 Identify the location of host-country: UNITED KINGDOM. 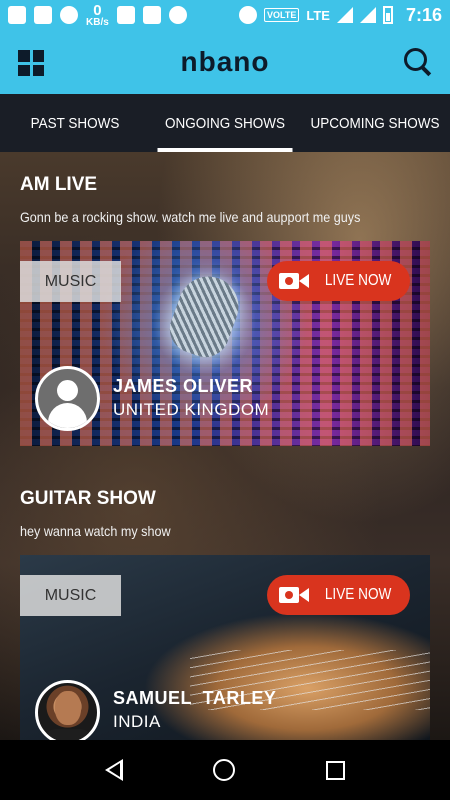
(191, 409).